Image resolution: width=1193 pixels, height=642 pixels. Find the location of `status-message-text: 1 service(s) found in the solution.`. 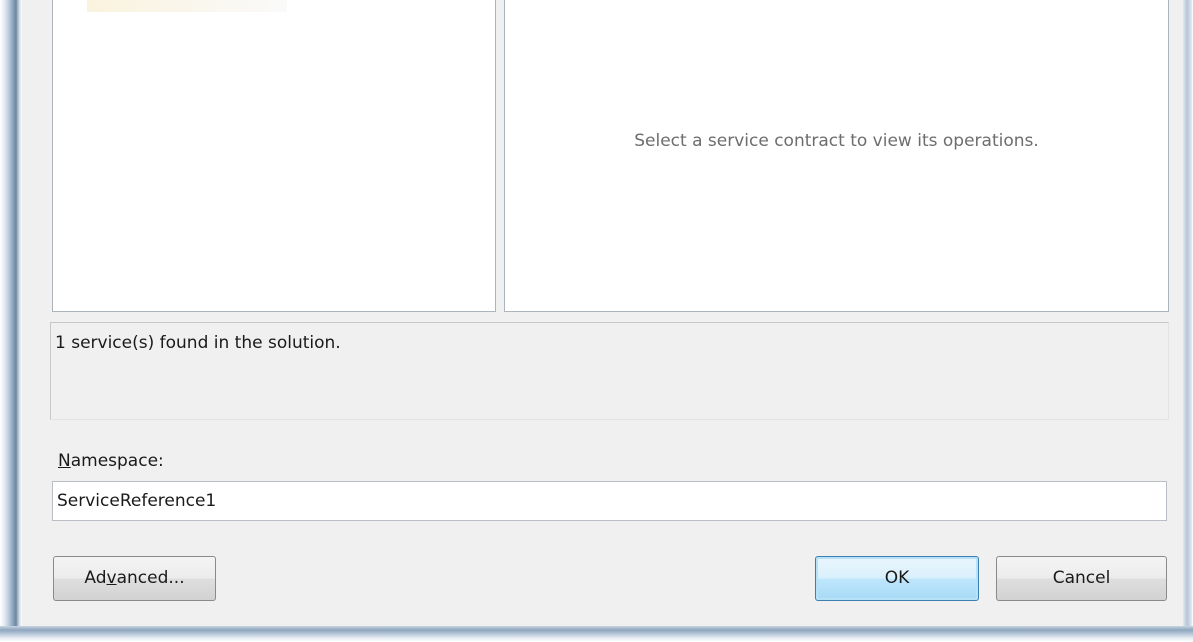

status-message-text: 1 service(s) found in the solution. is located at coordinates (198, 343).